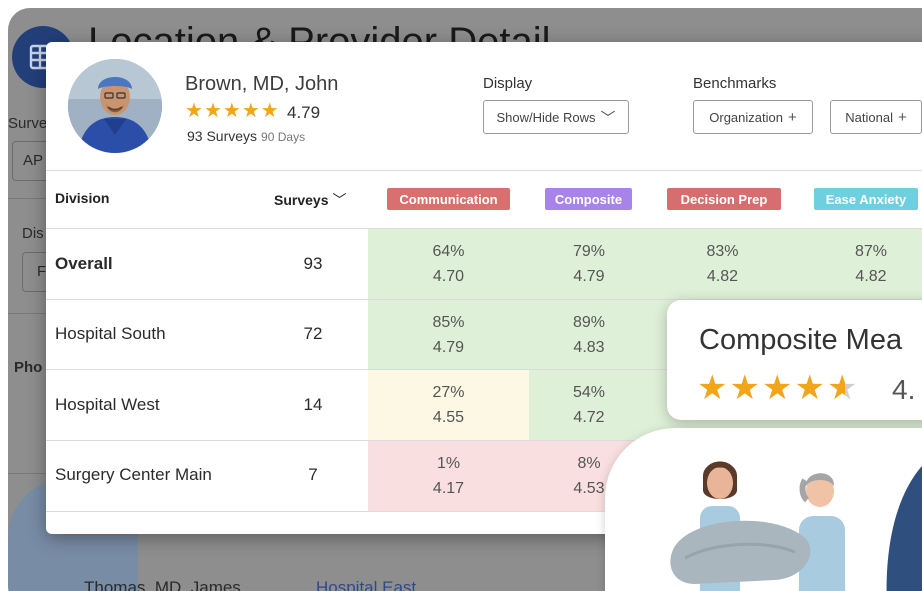  I want to click on table-cell: 1% 4.17, so click(448, 476).